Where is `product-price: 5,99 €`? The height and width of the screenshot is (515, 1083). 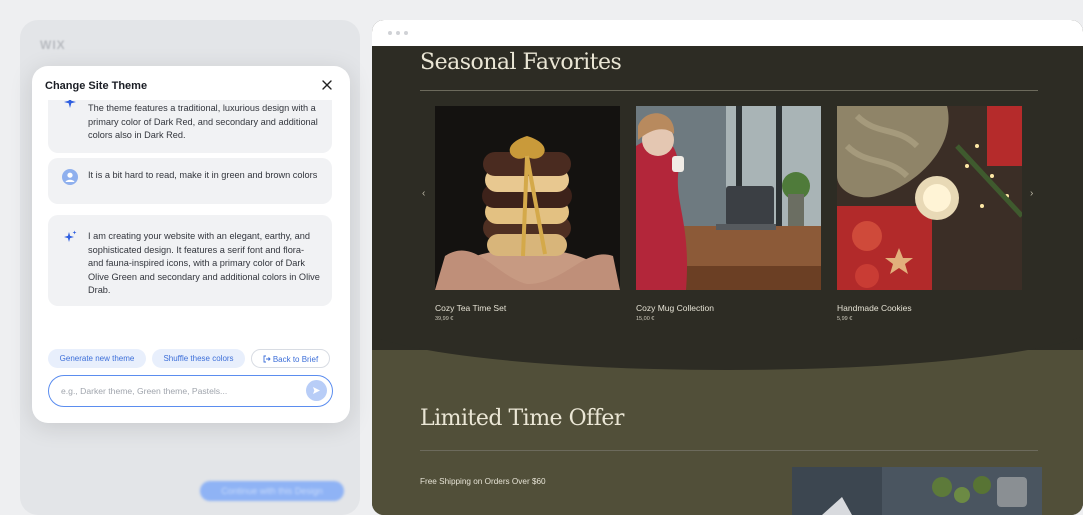 product-price: 5,99 € is located at coordinates (845, 319).